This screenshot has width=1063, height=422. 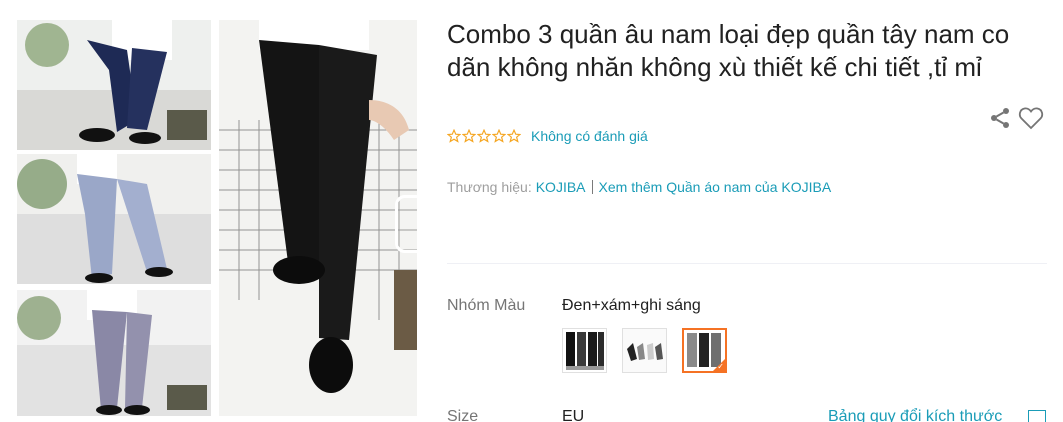 I want to click on rating-stars, so click(x=484, y=136).